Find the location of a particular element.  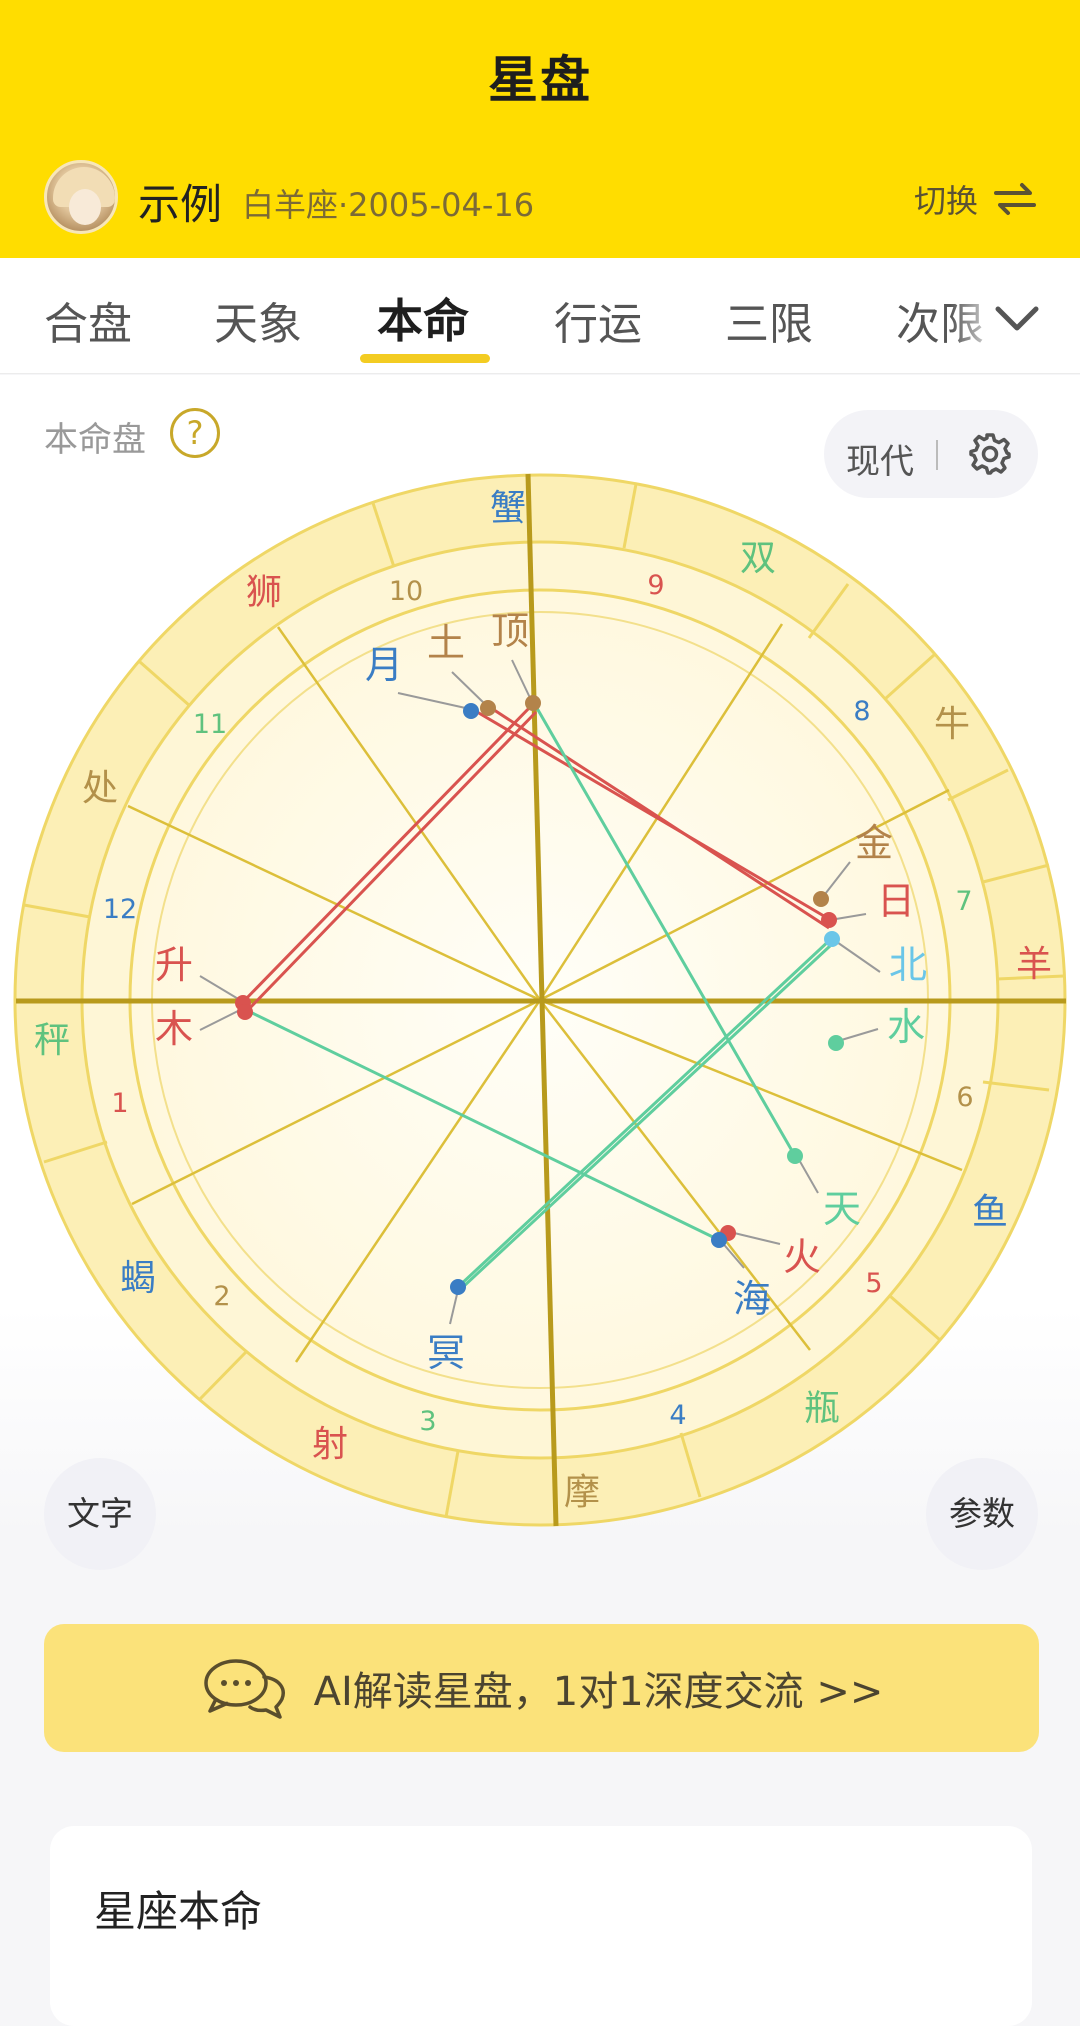

house-3: 3 is located at coordinates (427, 1421).